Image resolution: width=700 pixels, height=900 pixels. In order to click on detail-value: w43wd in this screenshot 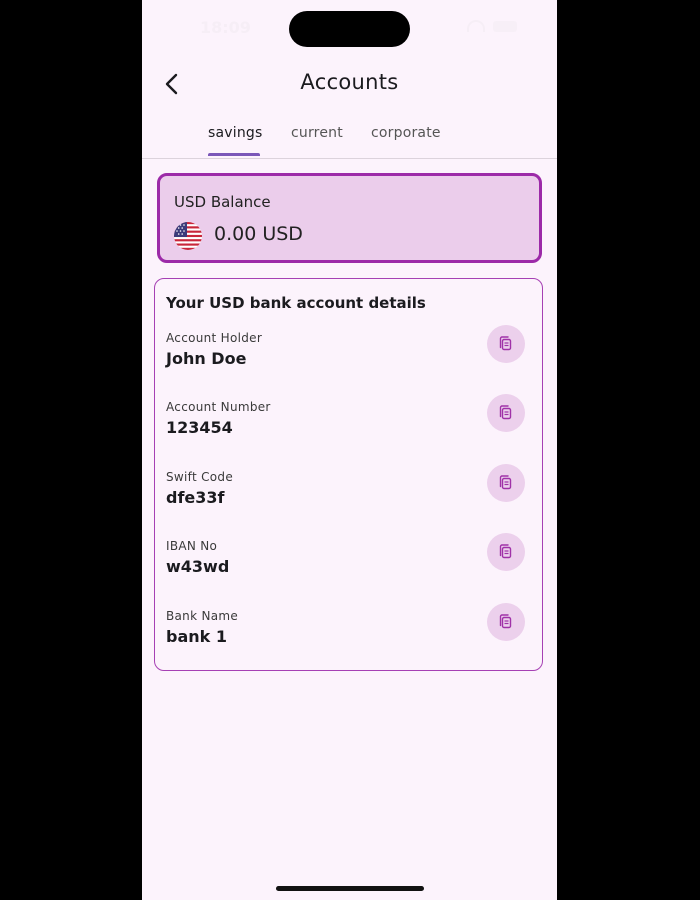, I will do `click(198, 566)`.